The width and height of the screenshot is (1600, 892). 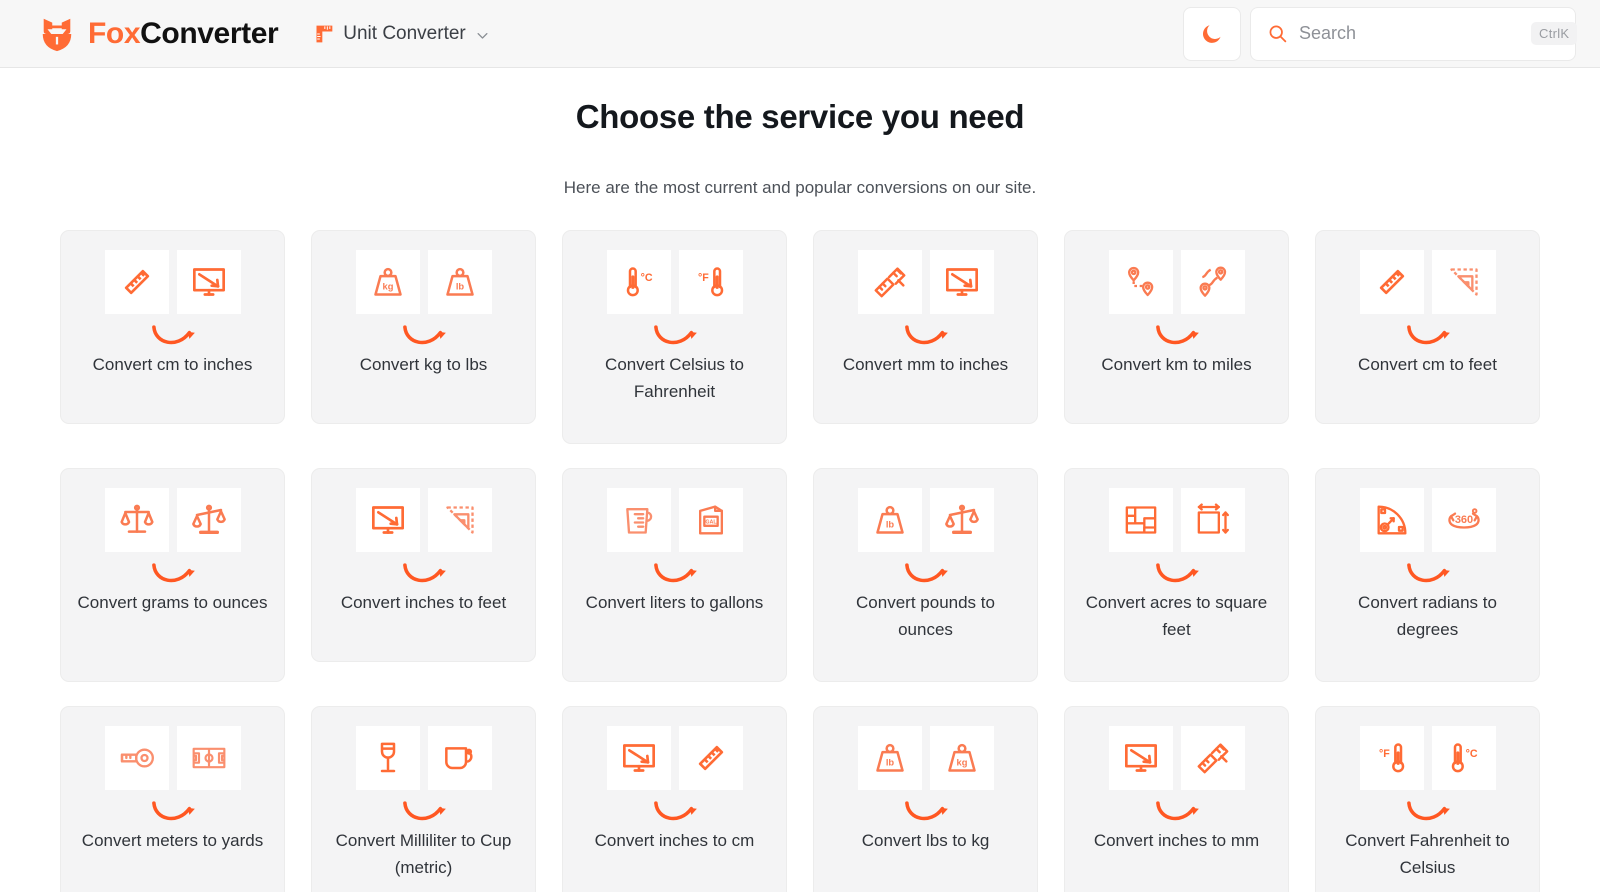 What do you see at coordinates (1176, 616) in the screenshot?
I see `conversion-card-label: Convert acres to square feet` at bounding box center [1176, 616].